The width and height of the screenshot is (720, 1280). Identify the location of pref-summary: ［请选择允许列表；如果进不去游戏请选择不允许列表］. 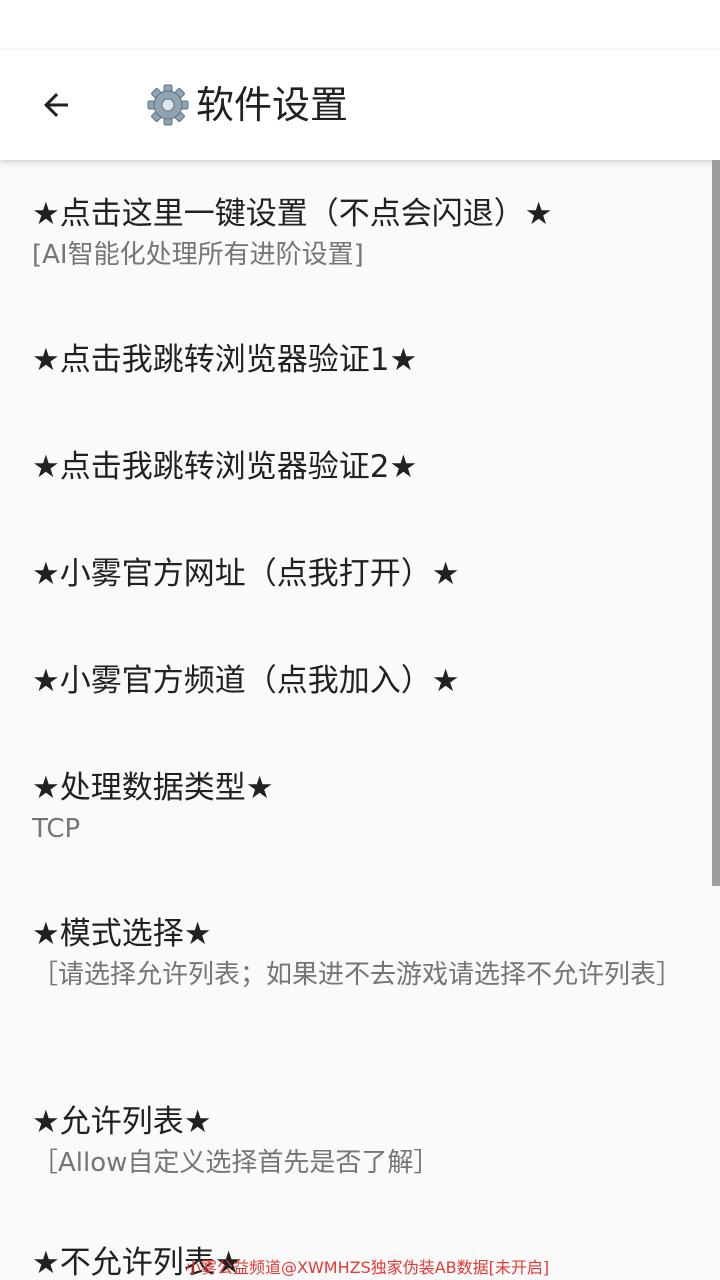
(357, 975).